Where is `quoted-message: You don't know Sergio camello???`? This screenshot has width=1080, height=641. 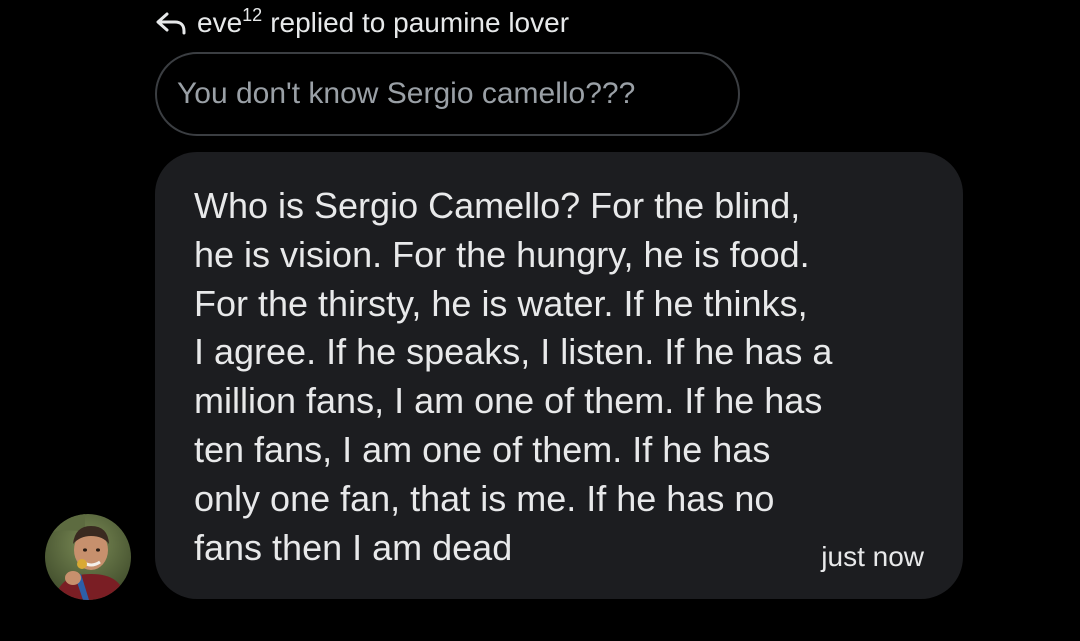 quoted-message: You don't know Sergio camello??? is located at coordinates (447, 94).